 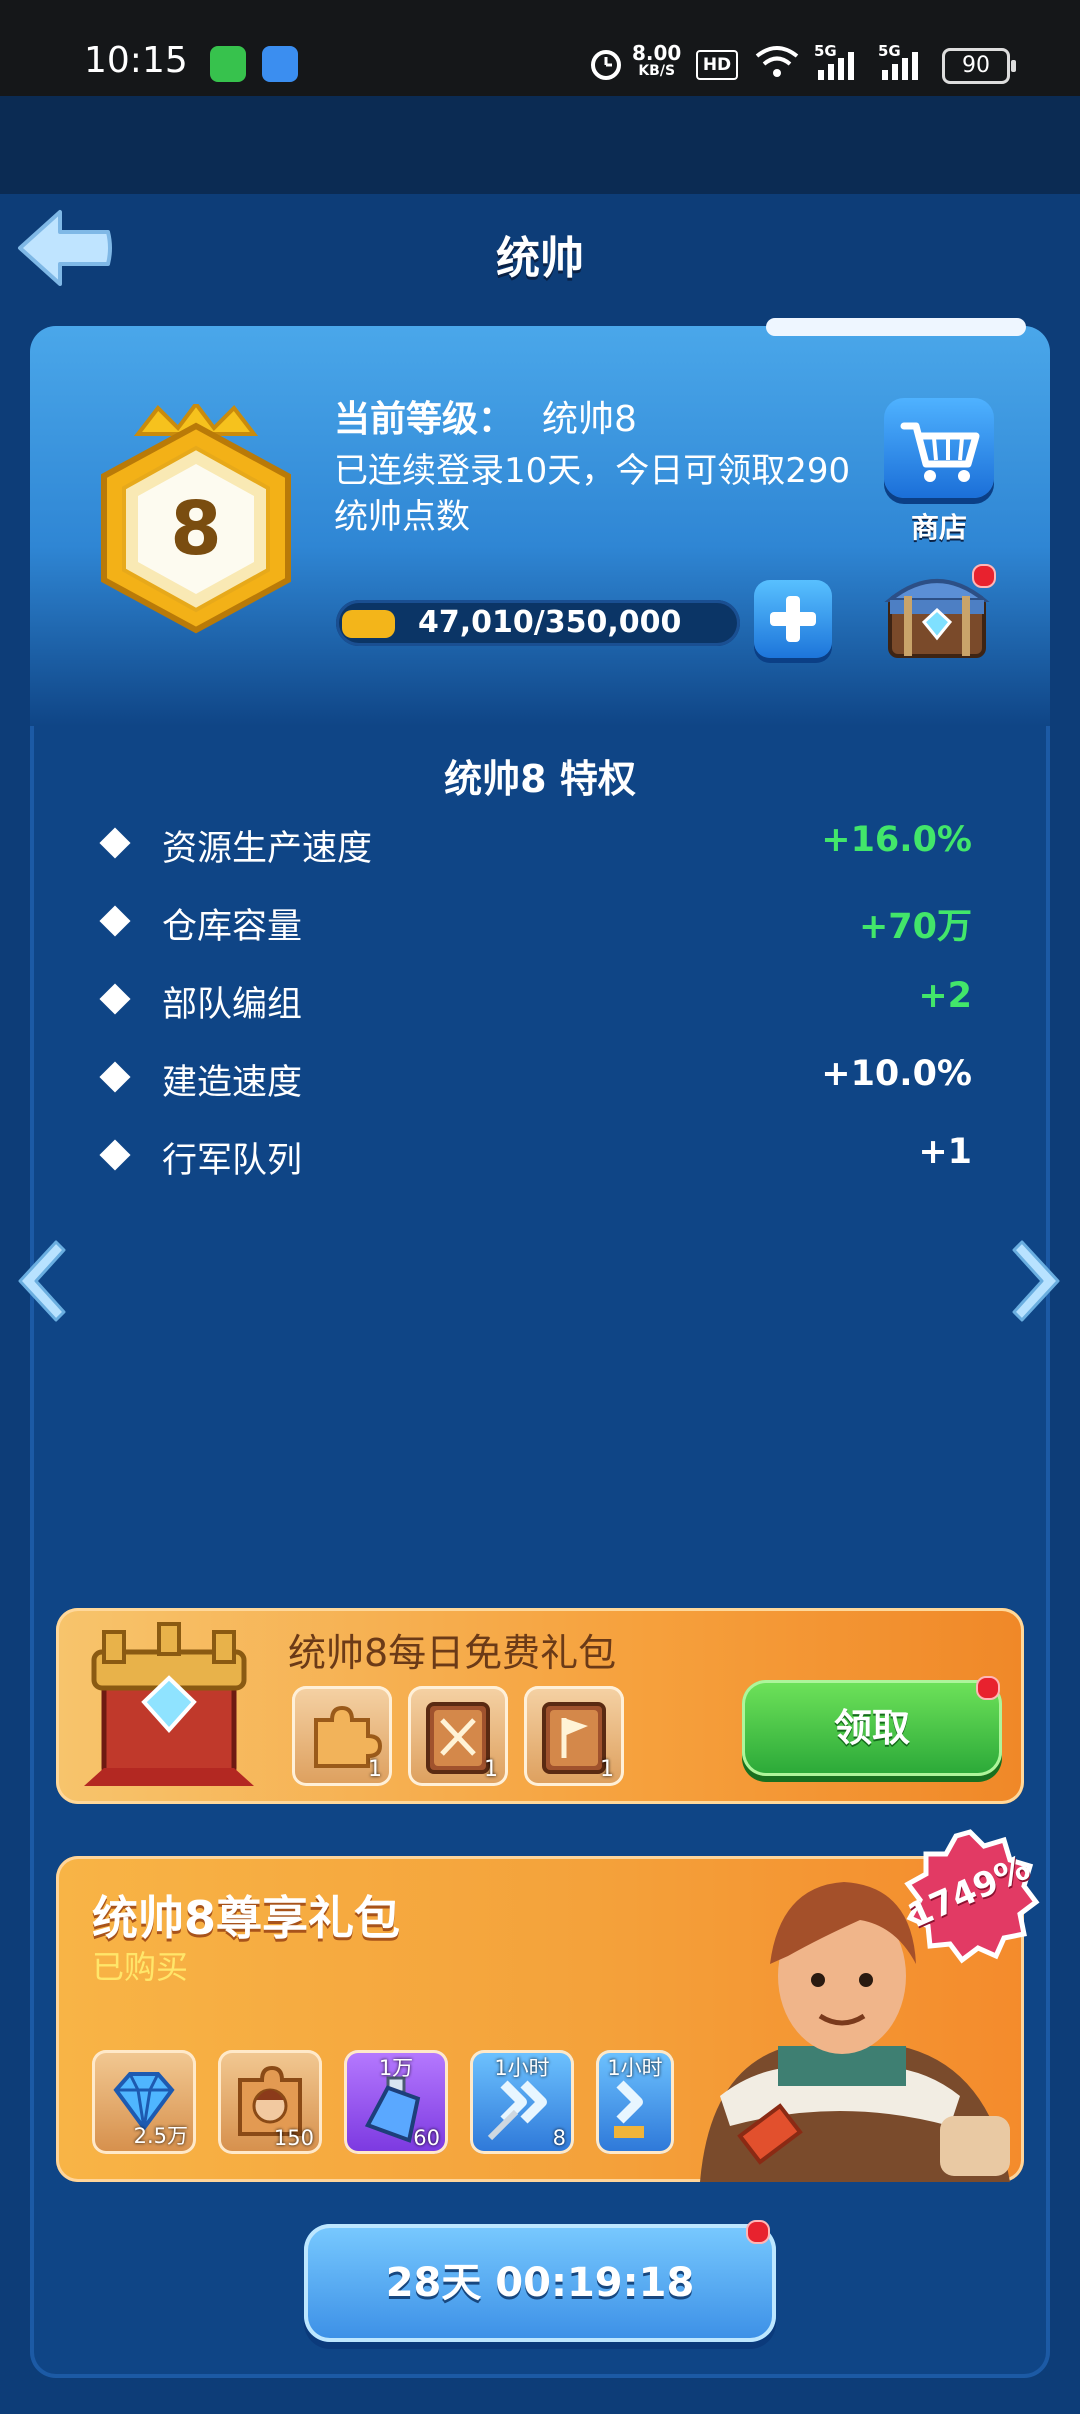 What do you see at coordinates (426, 2138) in the screenshot?
I see `item-count: 60` at bounding box center [426, 2138].